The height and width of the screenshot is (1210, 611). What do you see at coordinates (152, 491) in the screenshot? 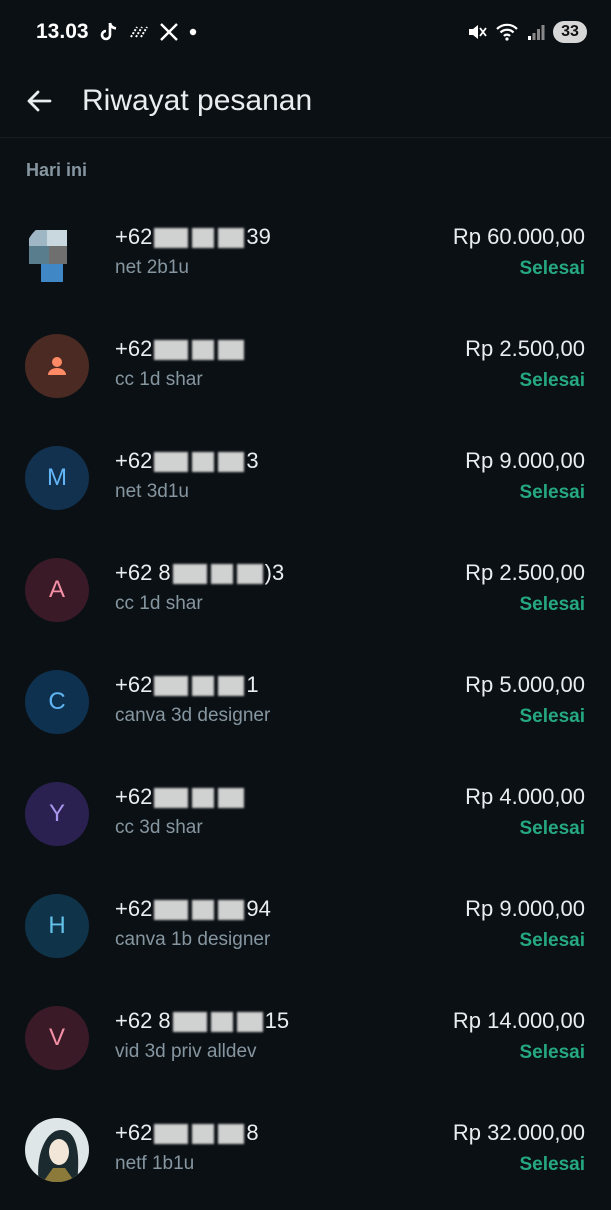
I see `product-name: net 3d1u` at bounding box center [152, 491].